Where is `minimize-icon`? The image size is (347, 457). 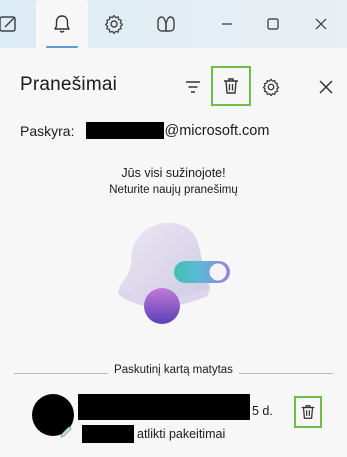 minimize-icon is located at coordinates (227, 24).